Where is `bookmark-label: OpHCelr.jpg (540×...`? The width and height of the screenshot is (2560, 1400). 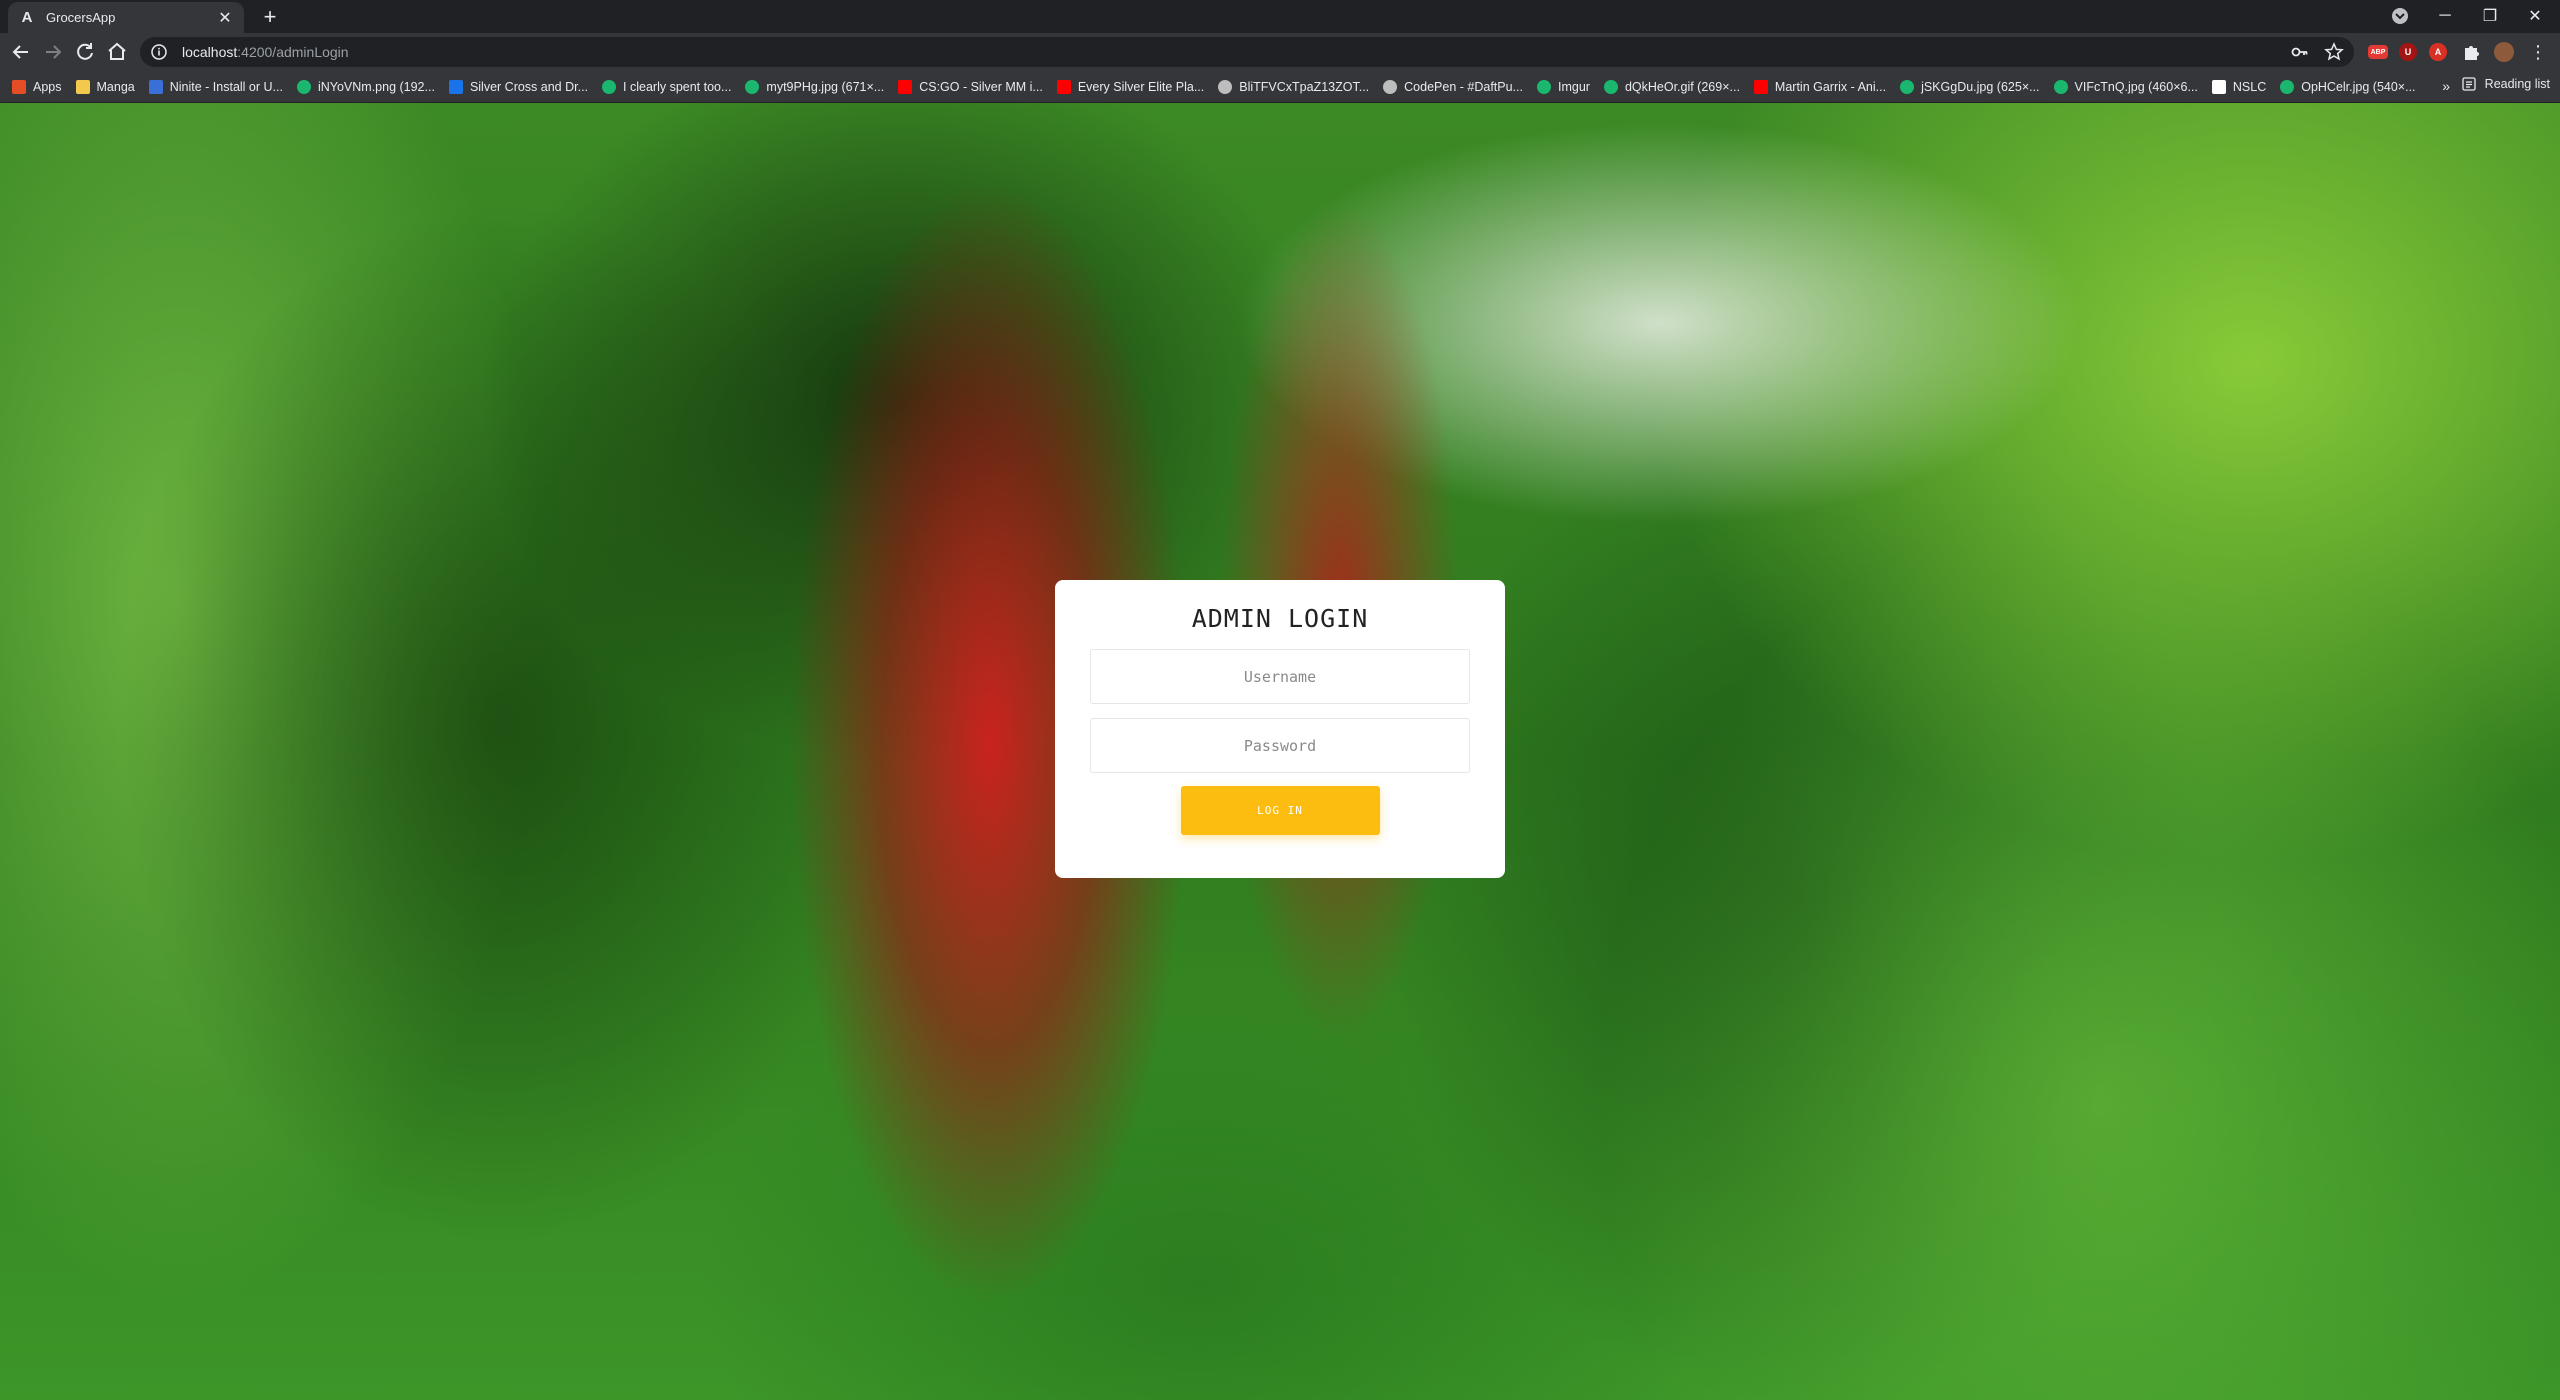 bookmark-label: OpHCelr.jpg (540×... is located at coordinates (2358, 86).